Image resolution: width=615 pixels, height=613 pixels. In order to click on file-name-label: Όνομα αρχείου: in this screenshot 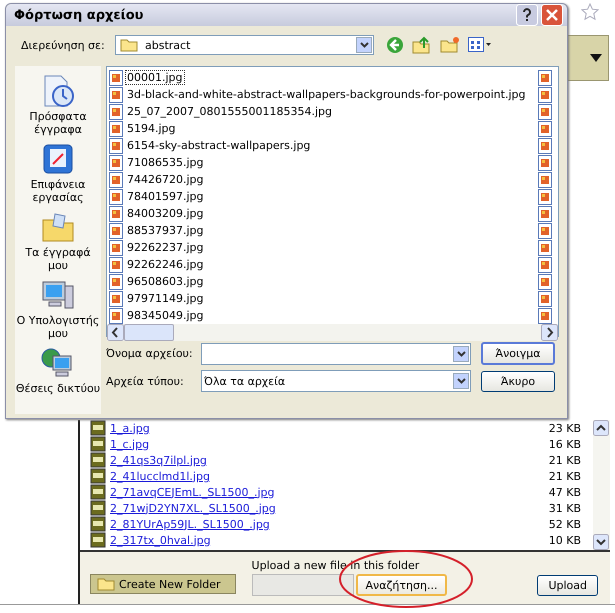, I will do `click(150, 353)`.